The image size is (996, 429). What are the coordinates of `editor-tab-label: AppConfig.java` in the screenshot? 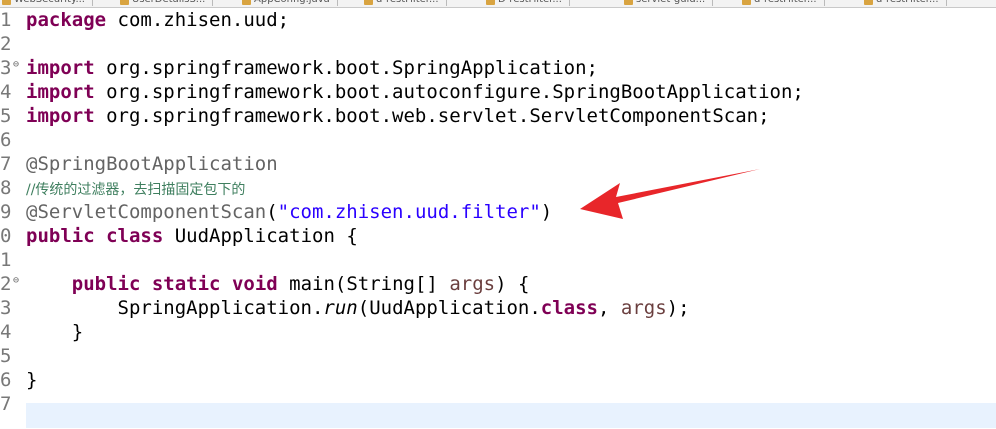 It's located at (292, 2).